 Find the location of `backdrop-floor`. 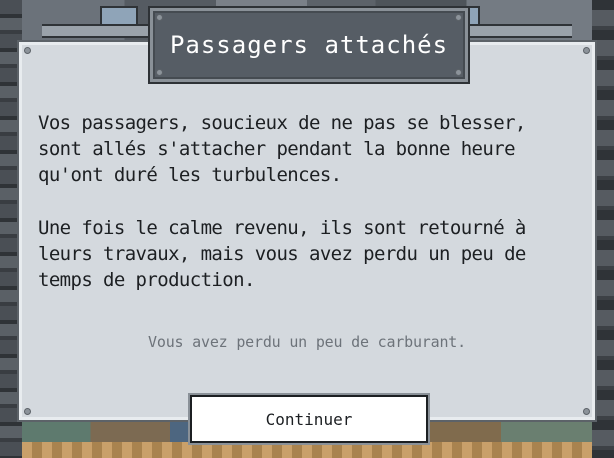

backdrop-floor is located at coordinates (307, 450).